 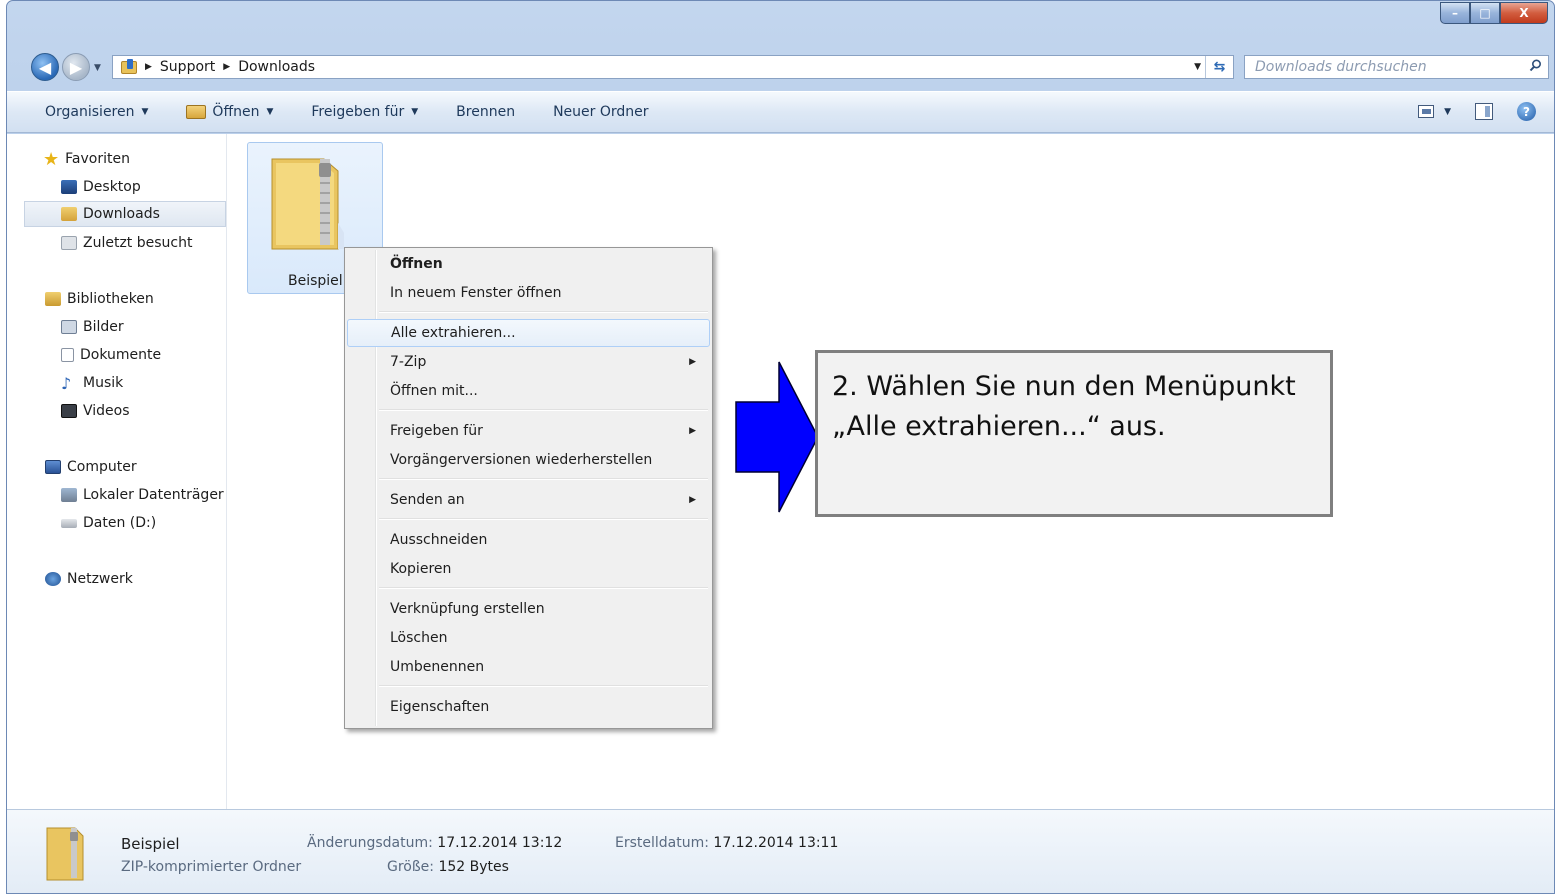 What do you see at coordinates (150, 844) in the screenshot?
I see `details-file-name: Beispiel` at bounding box center [150, 844].